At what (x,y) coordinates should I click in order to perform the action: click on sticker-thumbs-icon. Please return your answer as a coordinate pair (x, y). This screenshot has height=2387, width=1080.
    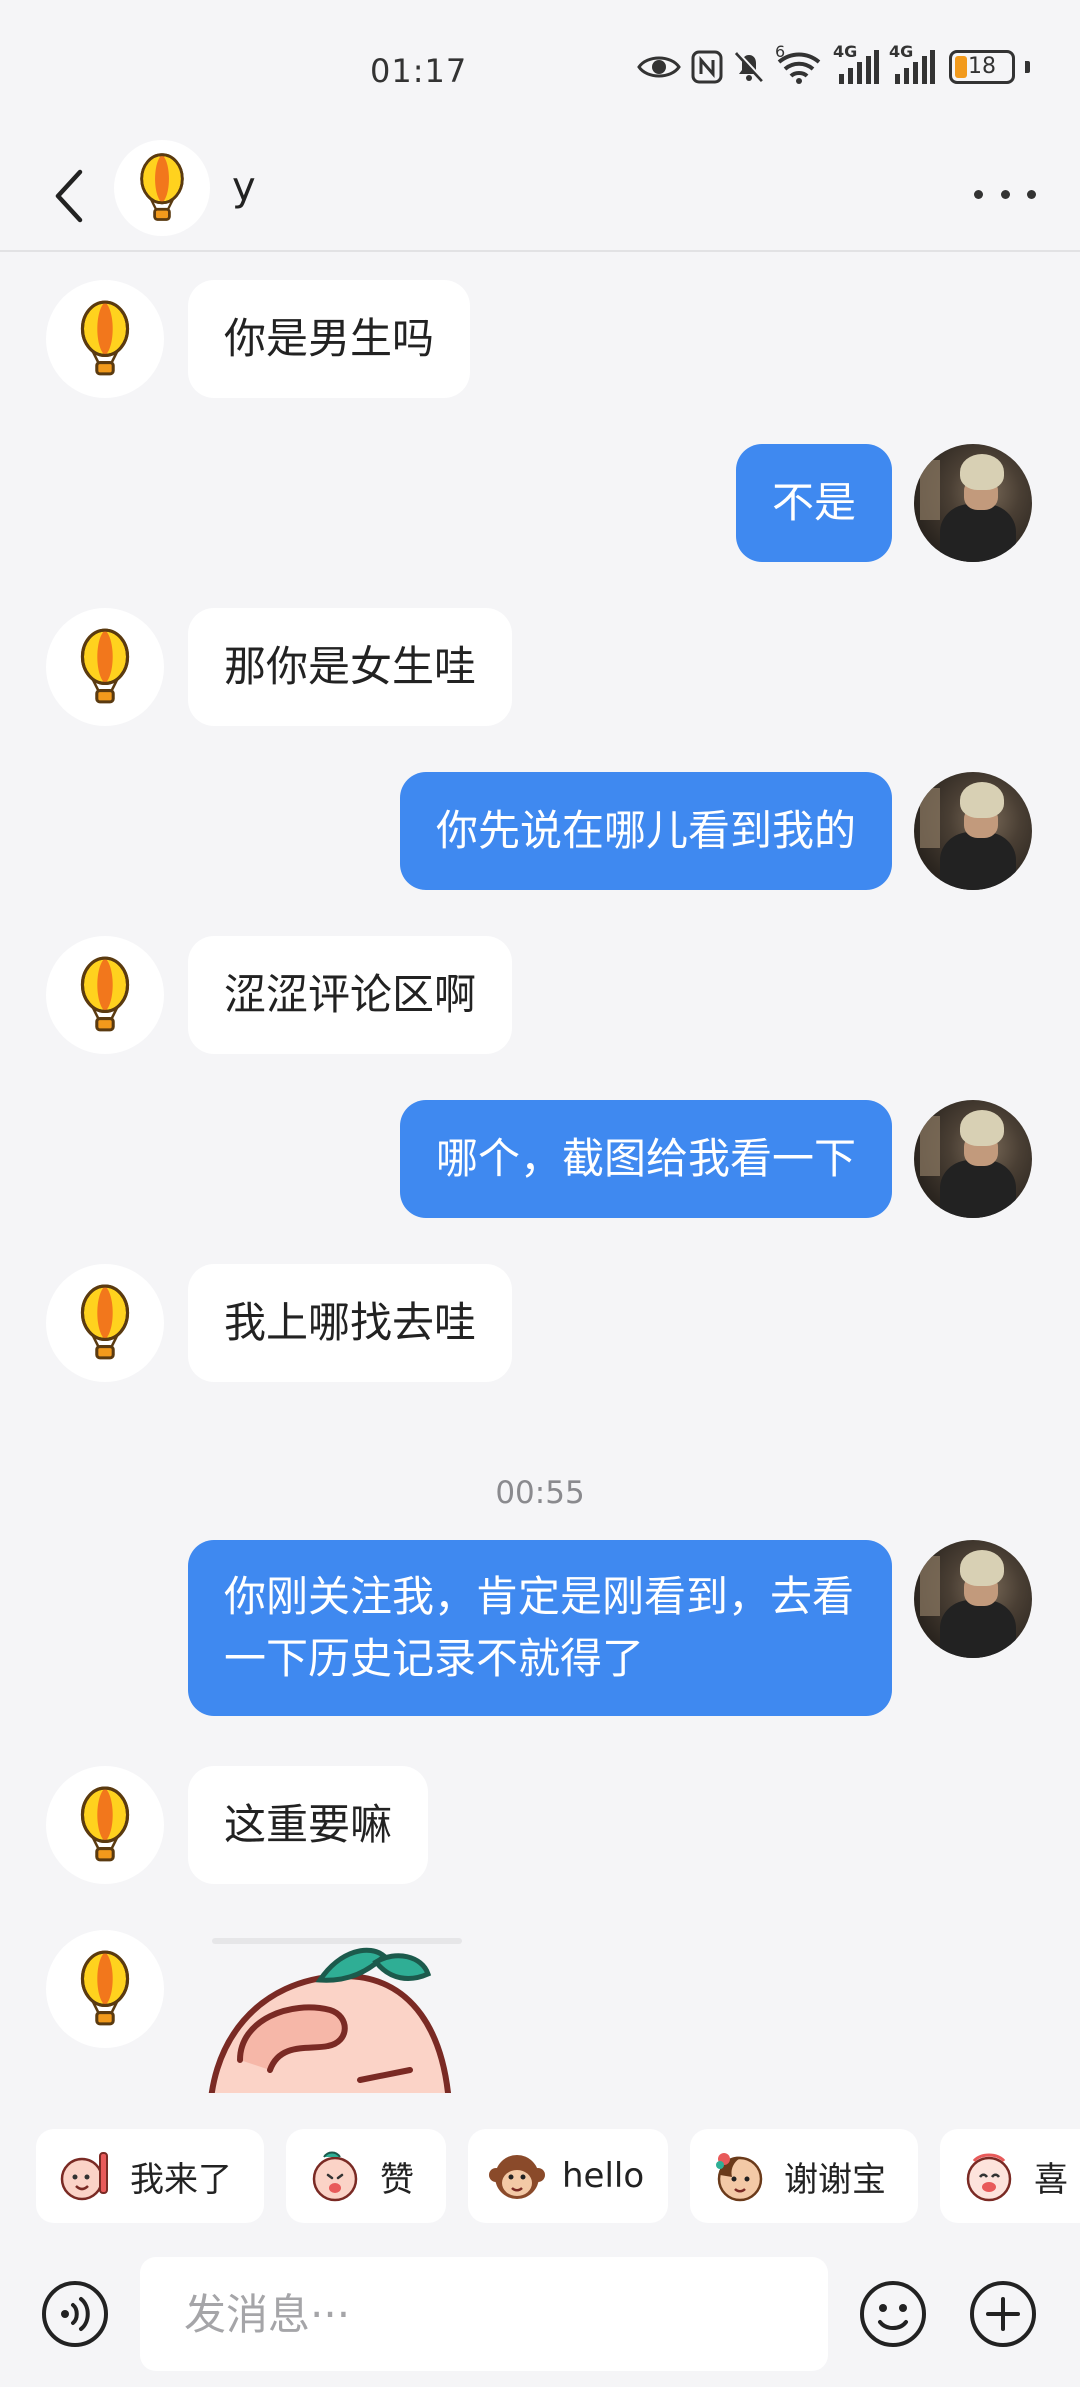
    Looking at the image, I should click on (335, 2176).